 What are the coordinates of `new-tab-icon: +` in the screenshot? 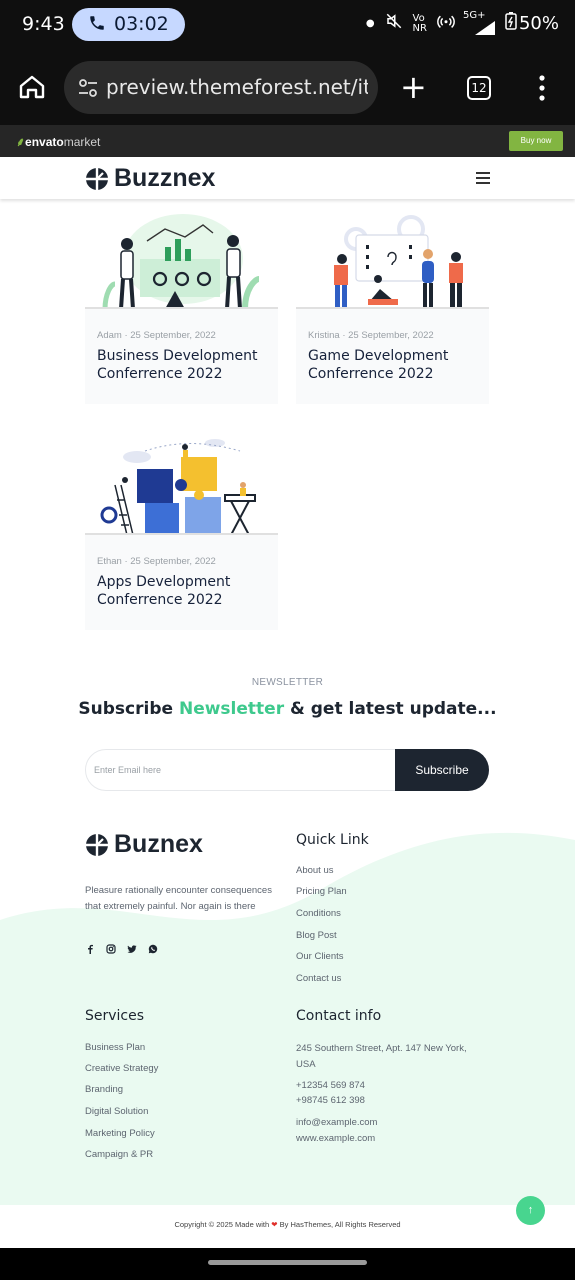 It's located at (413, 87).